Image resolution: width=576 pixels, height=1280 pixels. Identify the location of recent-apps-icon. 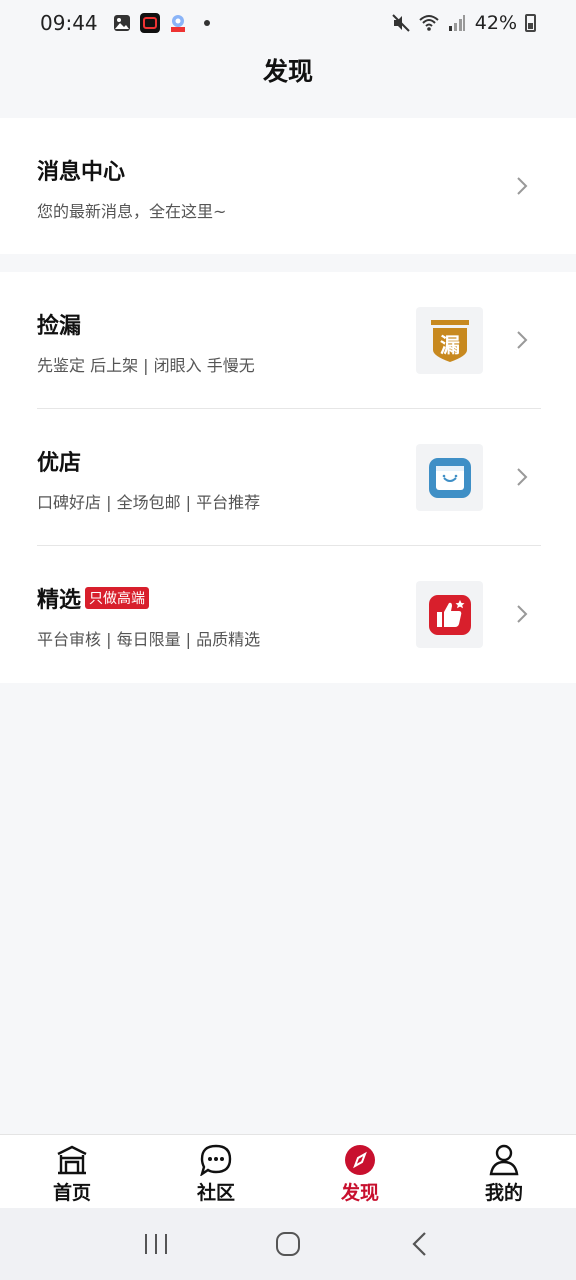
(156, 1244).